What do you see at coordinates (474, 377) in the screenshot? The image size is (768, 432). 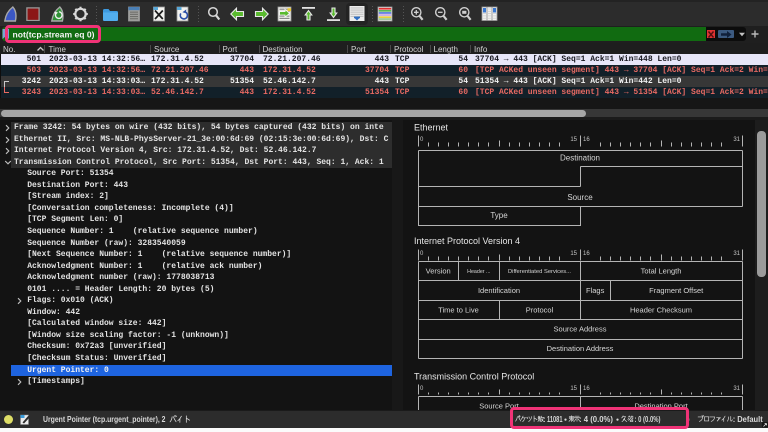 I see `svg-text: Transmission Control Protocol` at bounding box center [474, 377].